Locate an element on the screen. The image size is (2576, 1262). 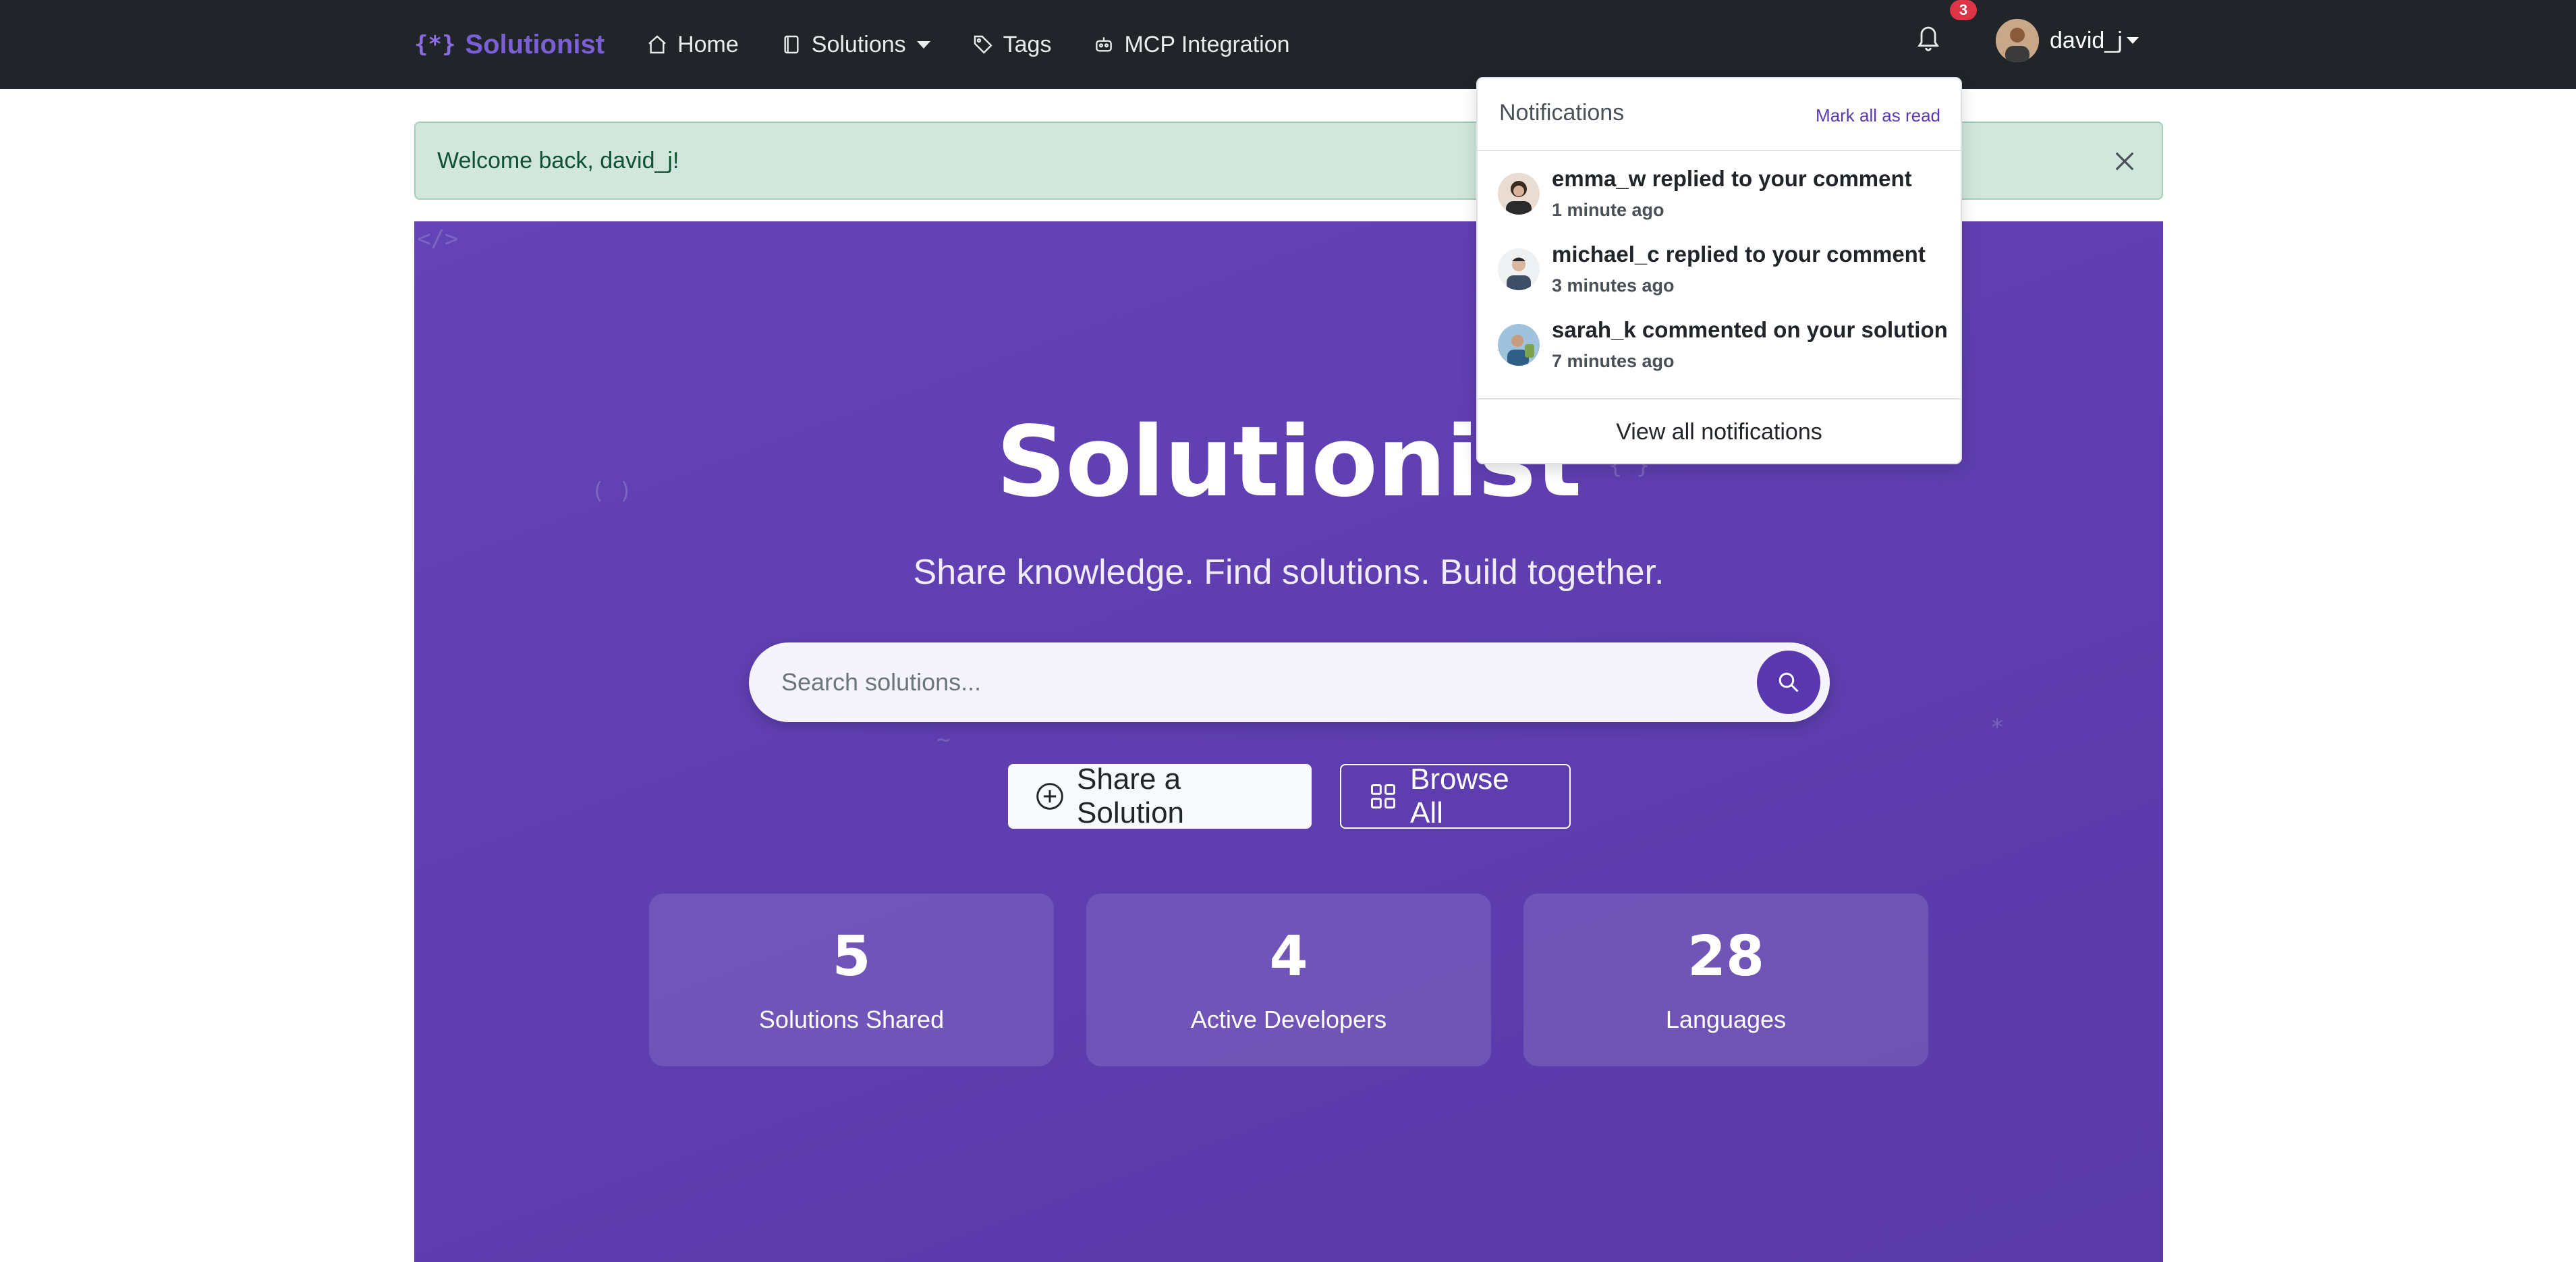
brand-icon: {*} is located at coordinates (435, 45).